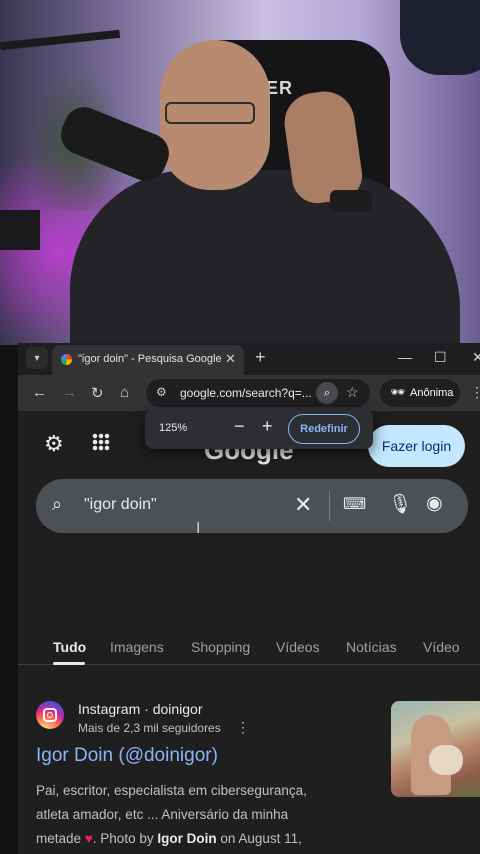 The image size is (480, 854). Describe the element at coordinates (69, 663) in the screenshot. I see `active-tab-indicator` at that location.